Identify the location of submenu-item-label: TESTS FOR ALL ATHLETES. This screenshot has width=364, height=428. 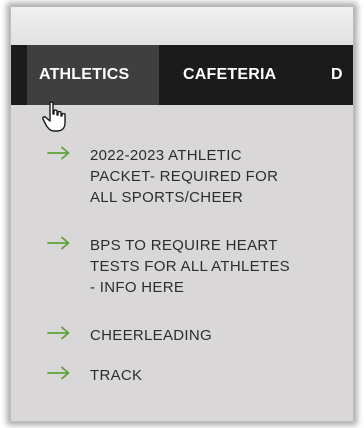
(190, 266).